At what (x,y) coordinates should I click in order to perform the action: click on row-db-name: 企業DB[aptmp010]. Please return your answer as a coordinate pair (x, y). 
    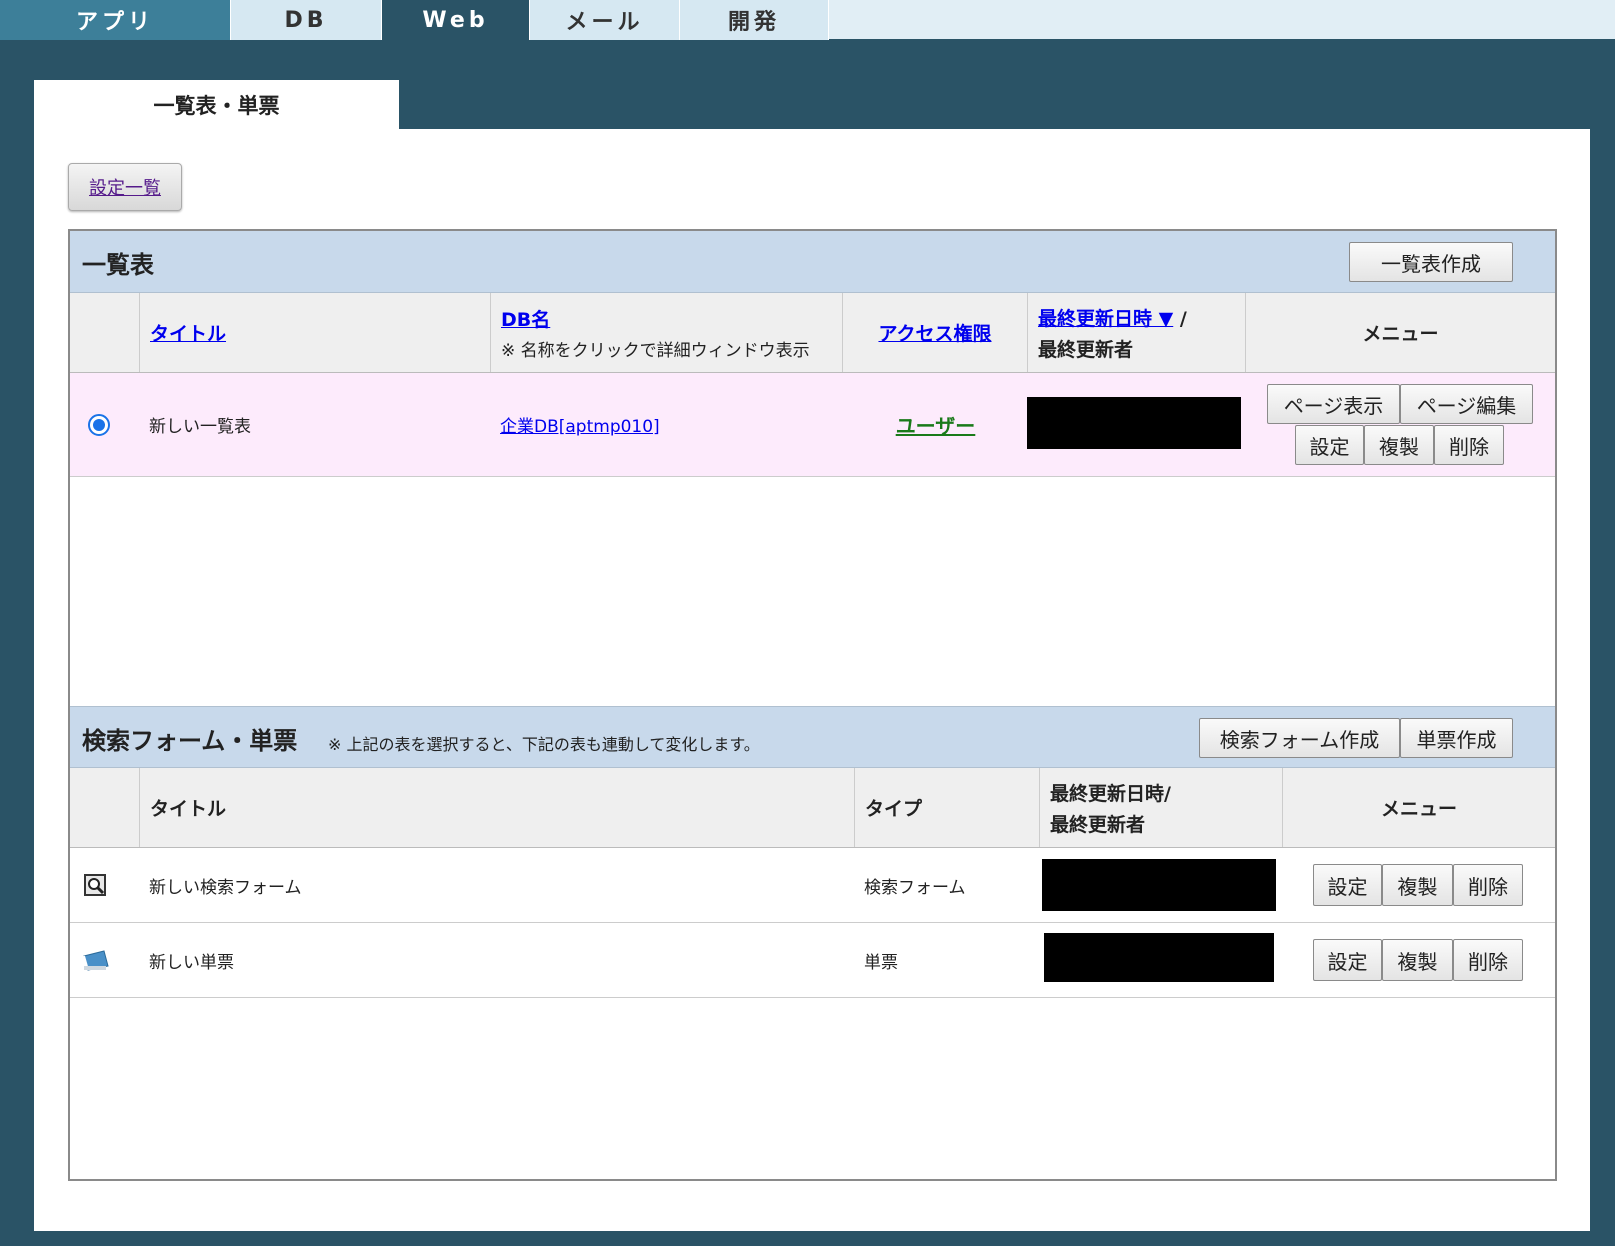
    Looking at the image, I should click on (580, 424).